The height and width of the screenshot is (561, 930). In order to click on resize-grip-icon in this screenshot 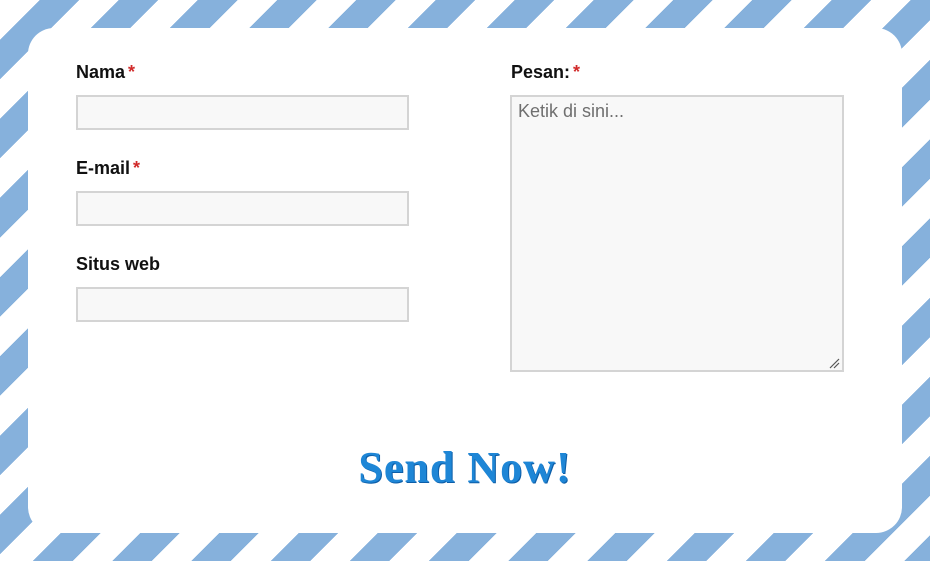, I will do `click(834, 363)`.